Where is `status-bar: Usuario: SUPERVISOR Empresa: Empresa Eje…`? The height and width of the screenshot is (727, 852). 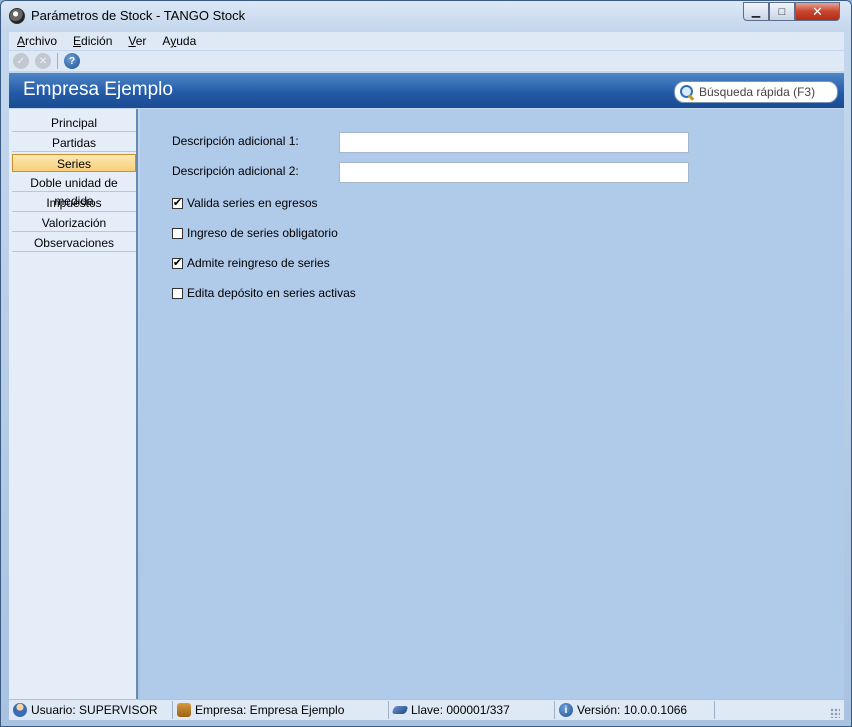 status-bar: Usuario: SUPERVISOR Empresa: Empresa Eje… is located at coordinates (426, 710).